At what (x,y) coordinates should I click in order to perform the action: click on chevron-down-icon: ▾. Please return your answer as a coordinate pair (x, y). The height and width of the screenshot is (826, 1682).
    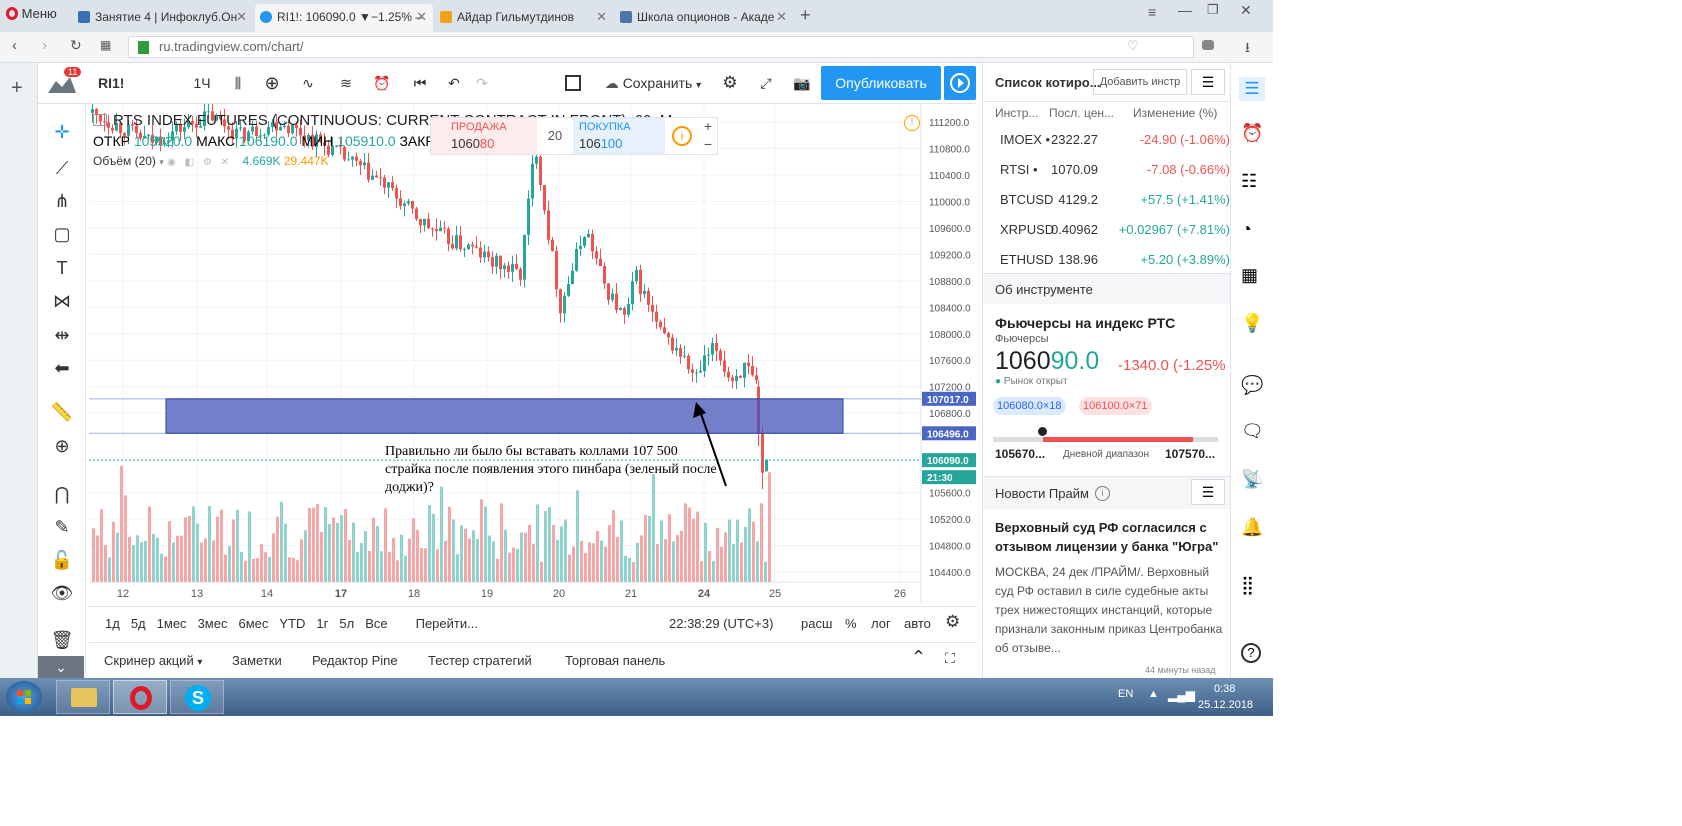
    Looking at the image, I should click on (161, 162).